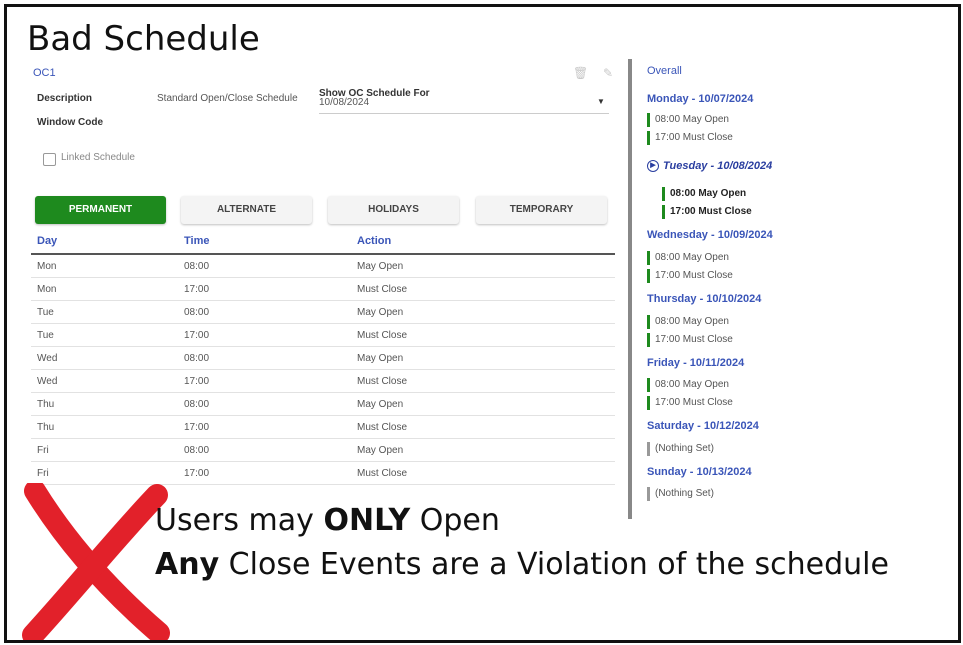 The width and height of the screenshot is (963, 645). What do you see at coordinates (580, 73) in the screenshot?
I see `trash-icon: 🗑` at bounding box center [580, 73].